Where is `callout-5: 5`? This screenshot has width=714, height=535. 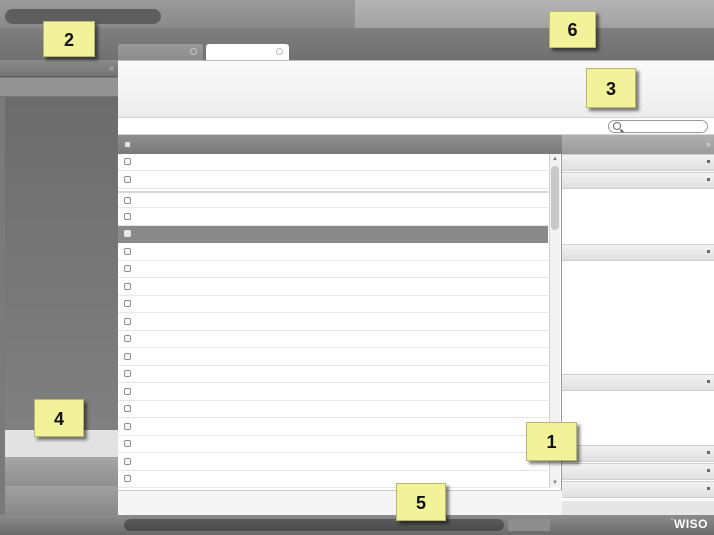 callout-5: 5 is located at coordinates (421, 502).